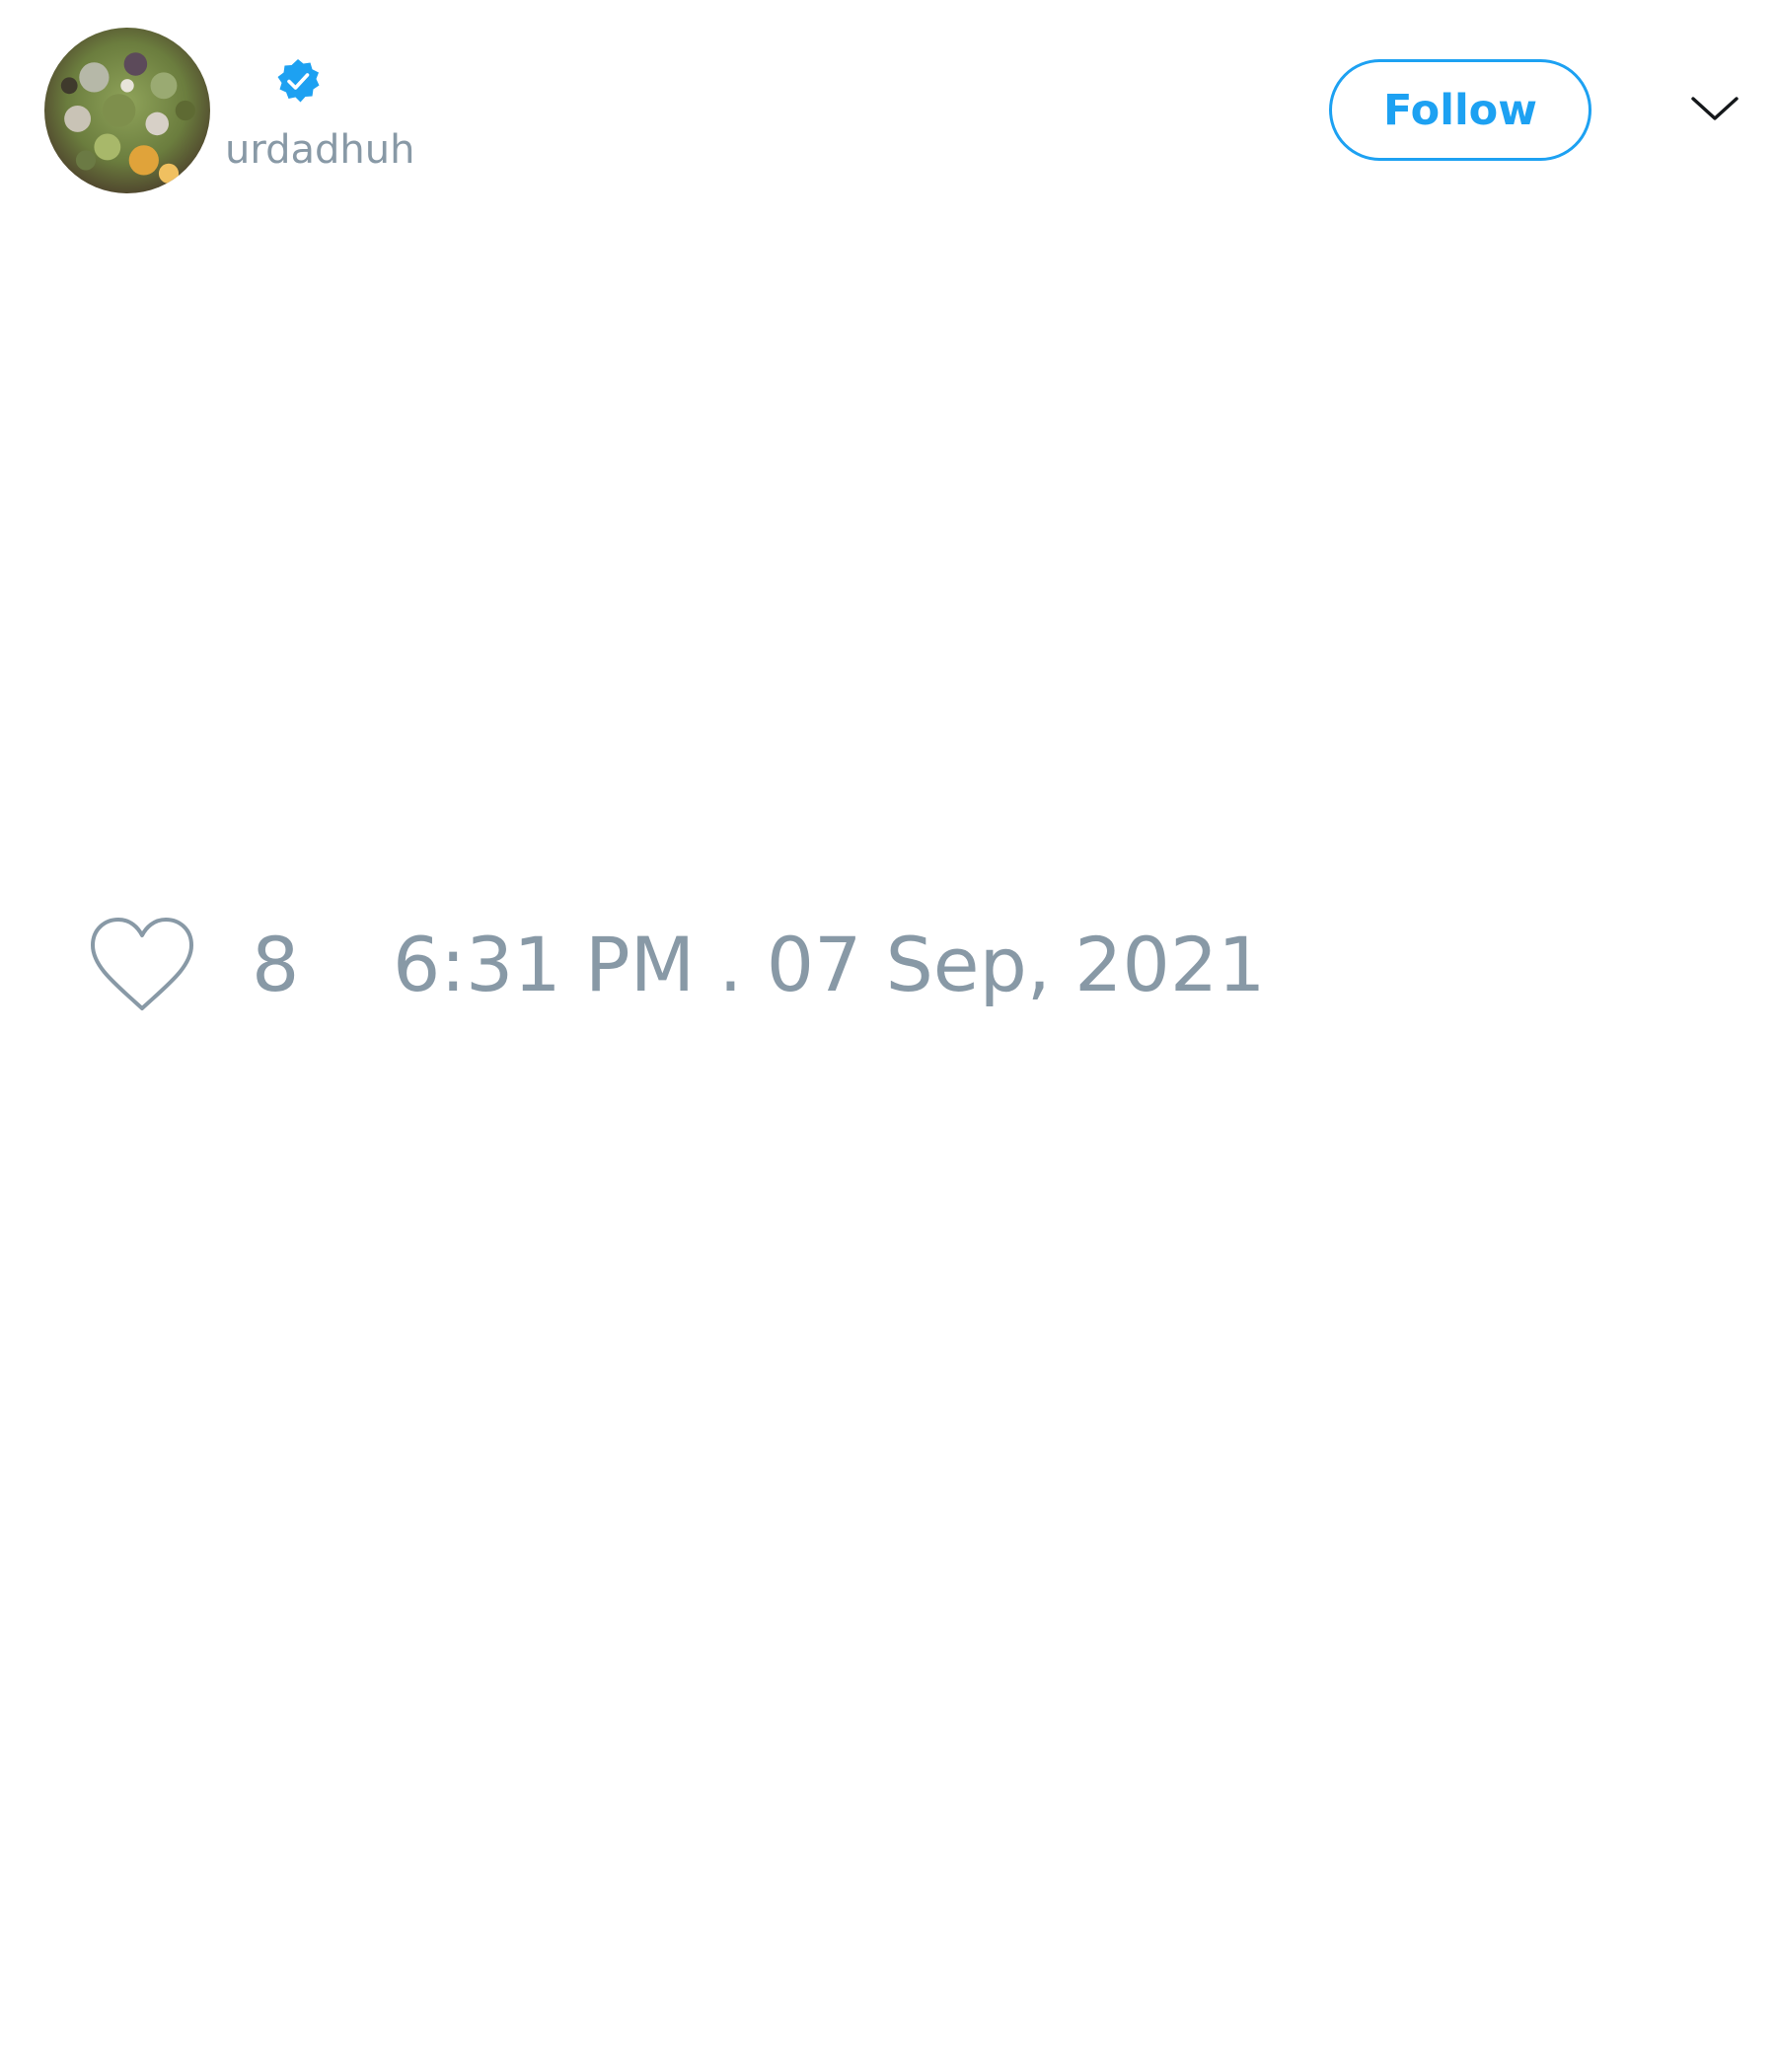 The width and height of the screenshot is (1776, 2072). I want to click on tweet-timestamp: 6:31 PM . 07 Sep, 2021, so click(829, 965).